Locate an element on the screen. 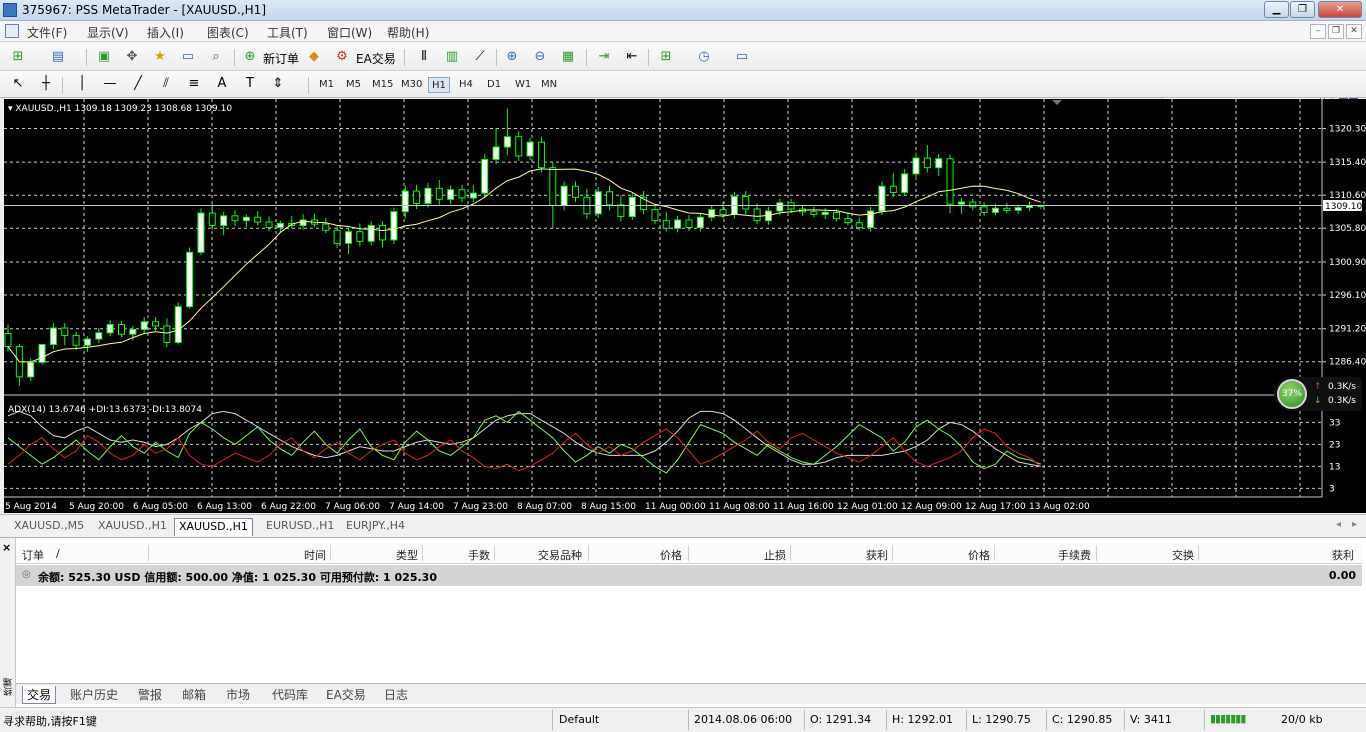  arrows-icon: ⇕ is located at coordinates (278, 84).